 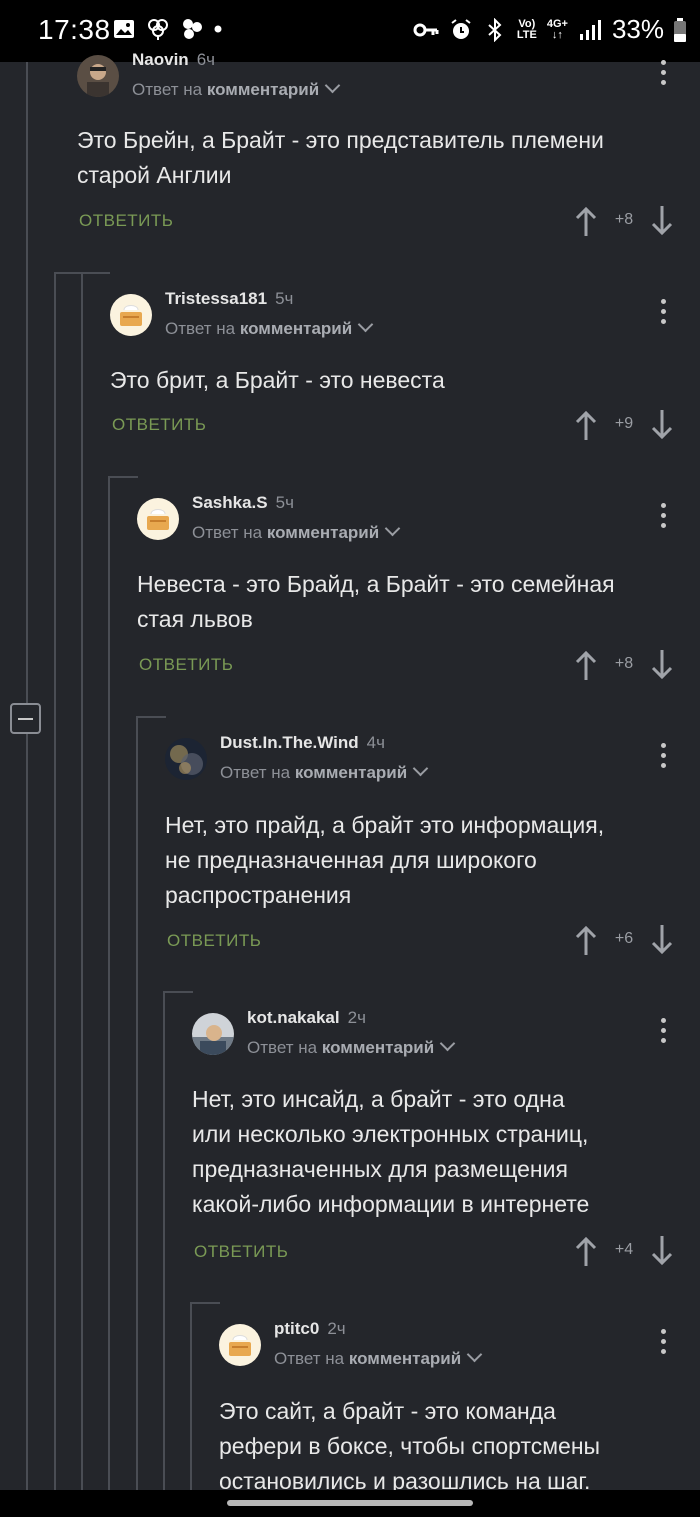 What do you see at coordinates (495, 29) in the screenshot?
I see `bluetooth-icon` at bounding box center [495, 29].